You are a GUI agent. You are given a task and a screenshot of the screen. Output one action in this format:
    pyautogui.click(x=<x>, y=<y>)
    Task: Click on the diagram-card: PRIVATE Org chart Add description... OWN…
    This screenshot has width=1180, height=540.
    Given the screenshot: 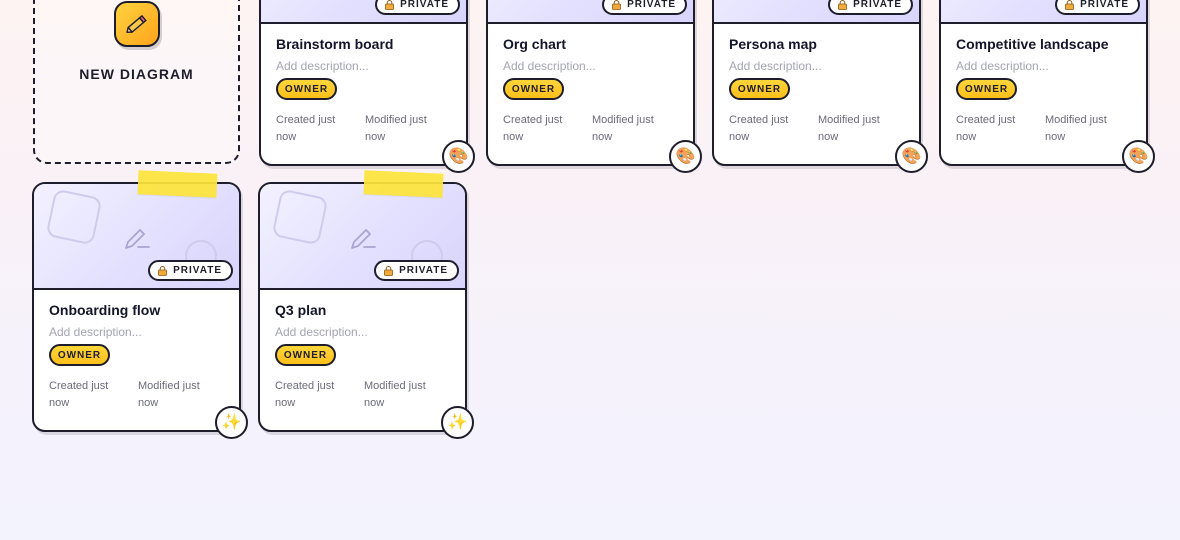 What is the action you would take?
    pyautogui.click(x=594, y=86)
    